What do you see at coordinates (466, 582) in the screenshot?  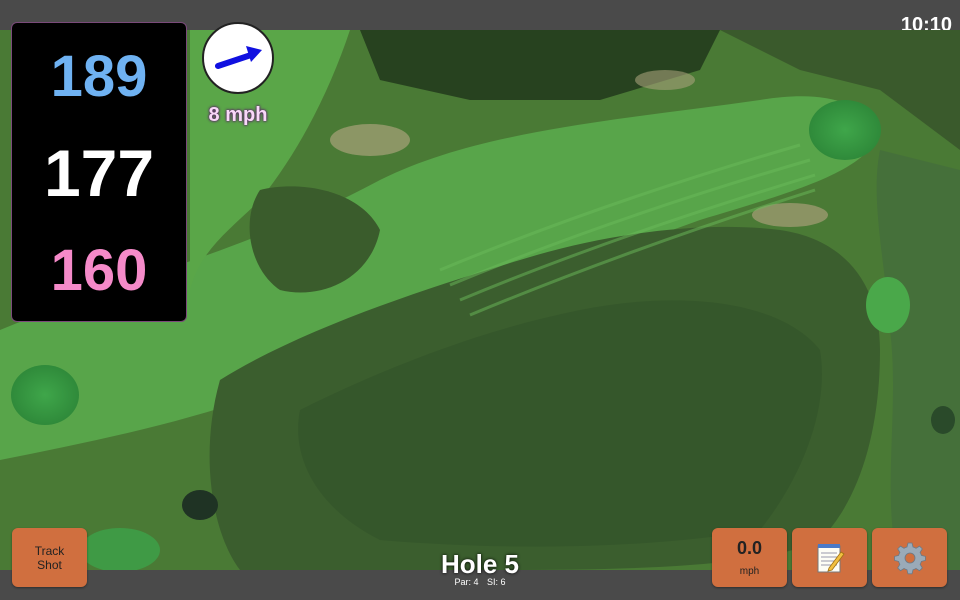 I see `hole-par: Par: 4` at bounding box center [466, 582].